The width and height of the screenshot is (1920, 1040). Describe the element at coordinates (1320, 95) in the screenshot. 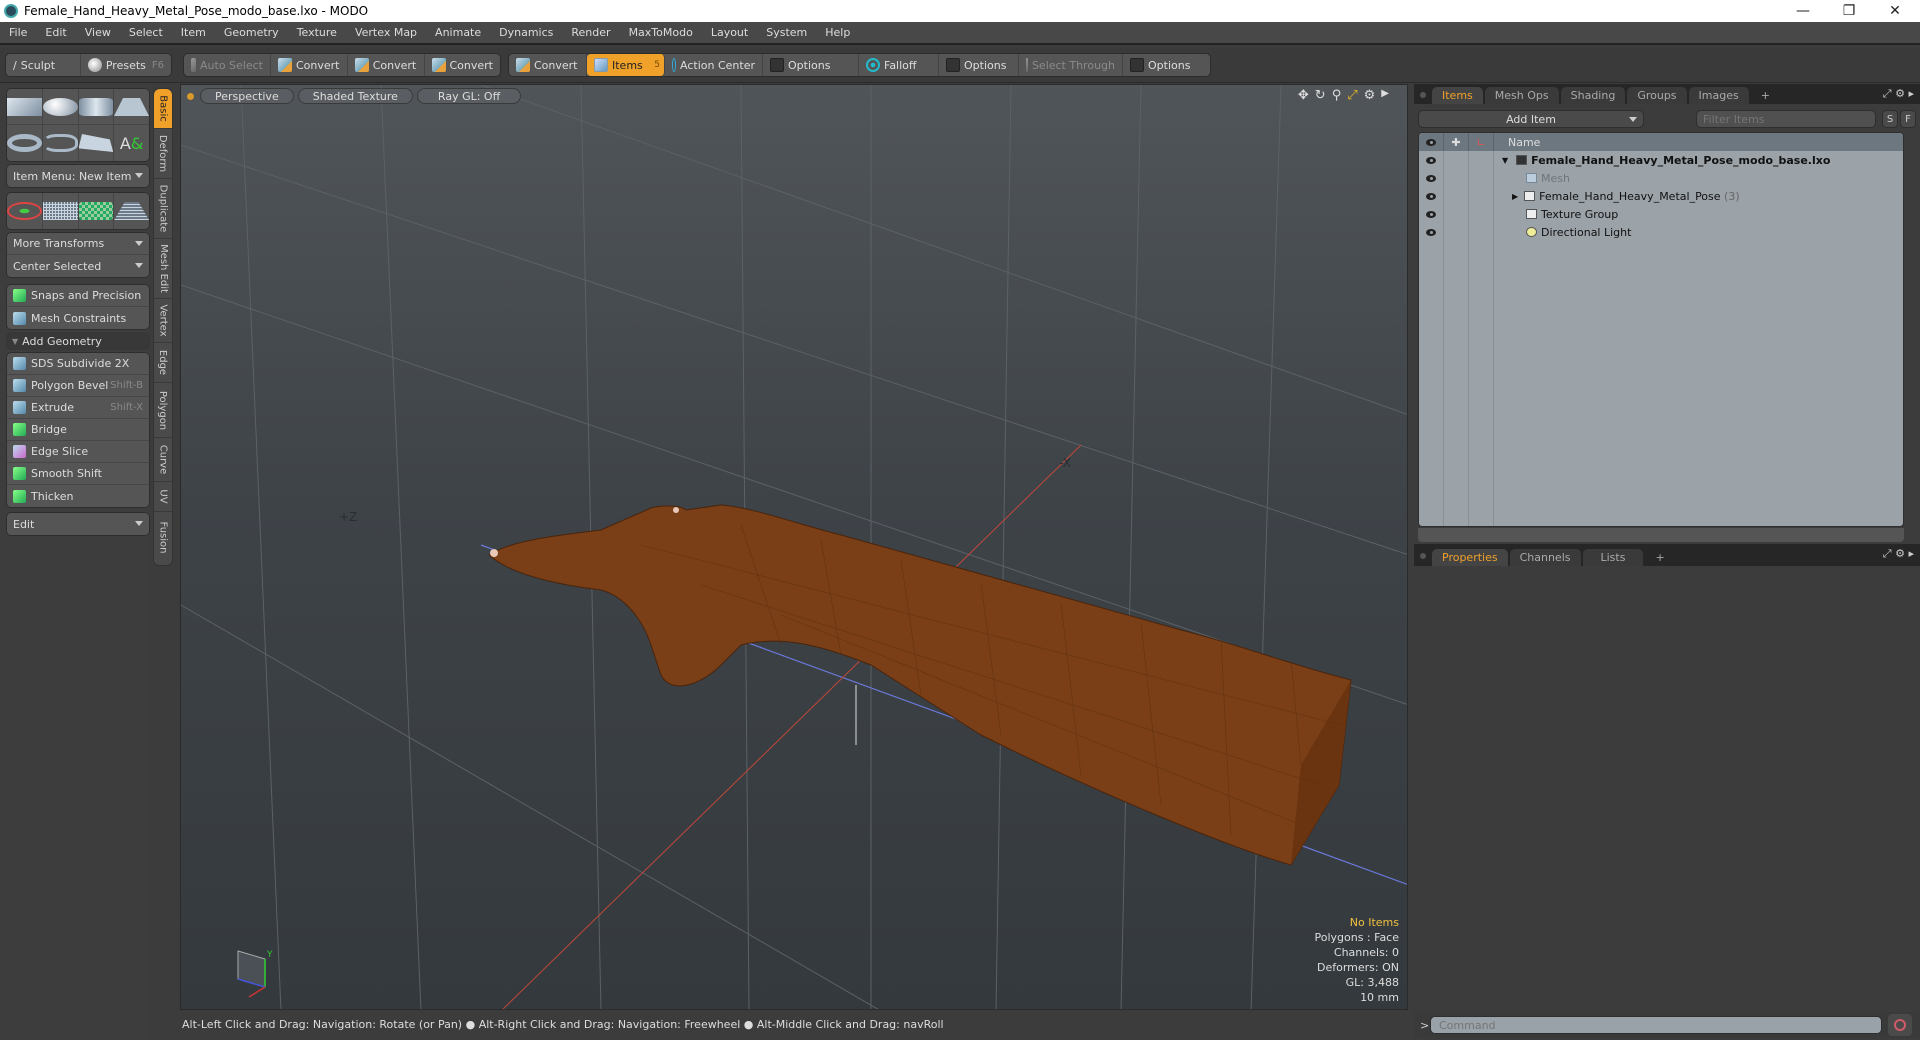

I see `rotate-icon: ↻` at that location.